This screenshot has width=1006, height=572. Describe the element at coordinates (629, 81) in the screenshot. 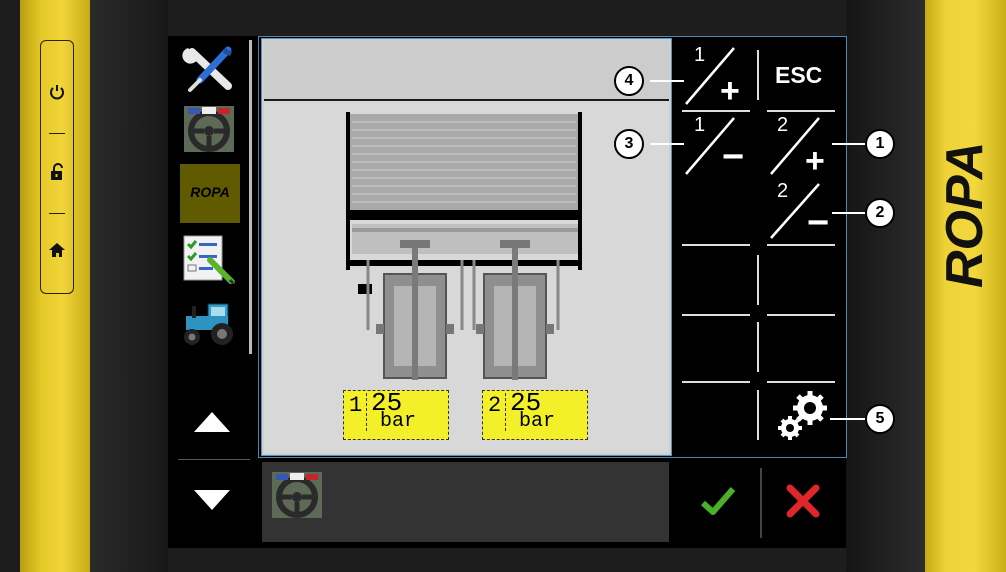

I see `callout-4: 4` at that location.